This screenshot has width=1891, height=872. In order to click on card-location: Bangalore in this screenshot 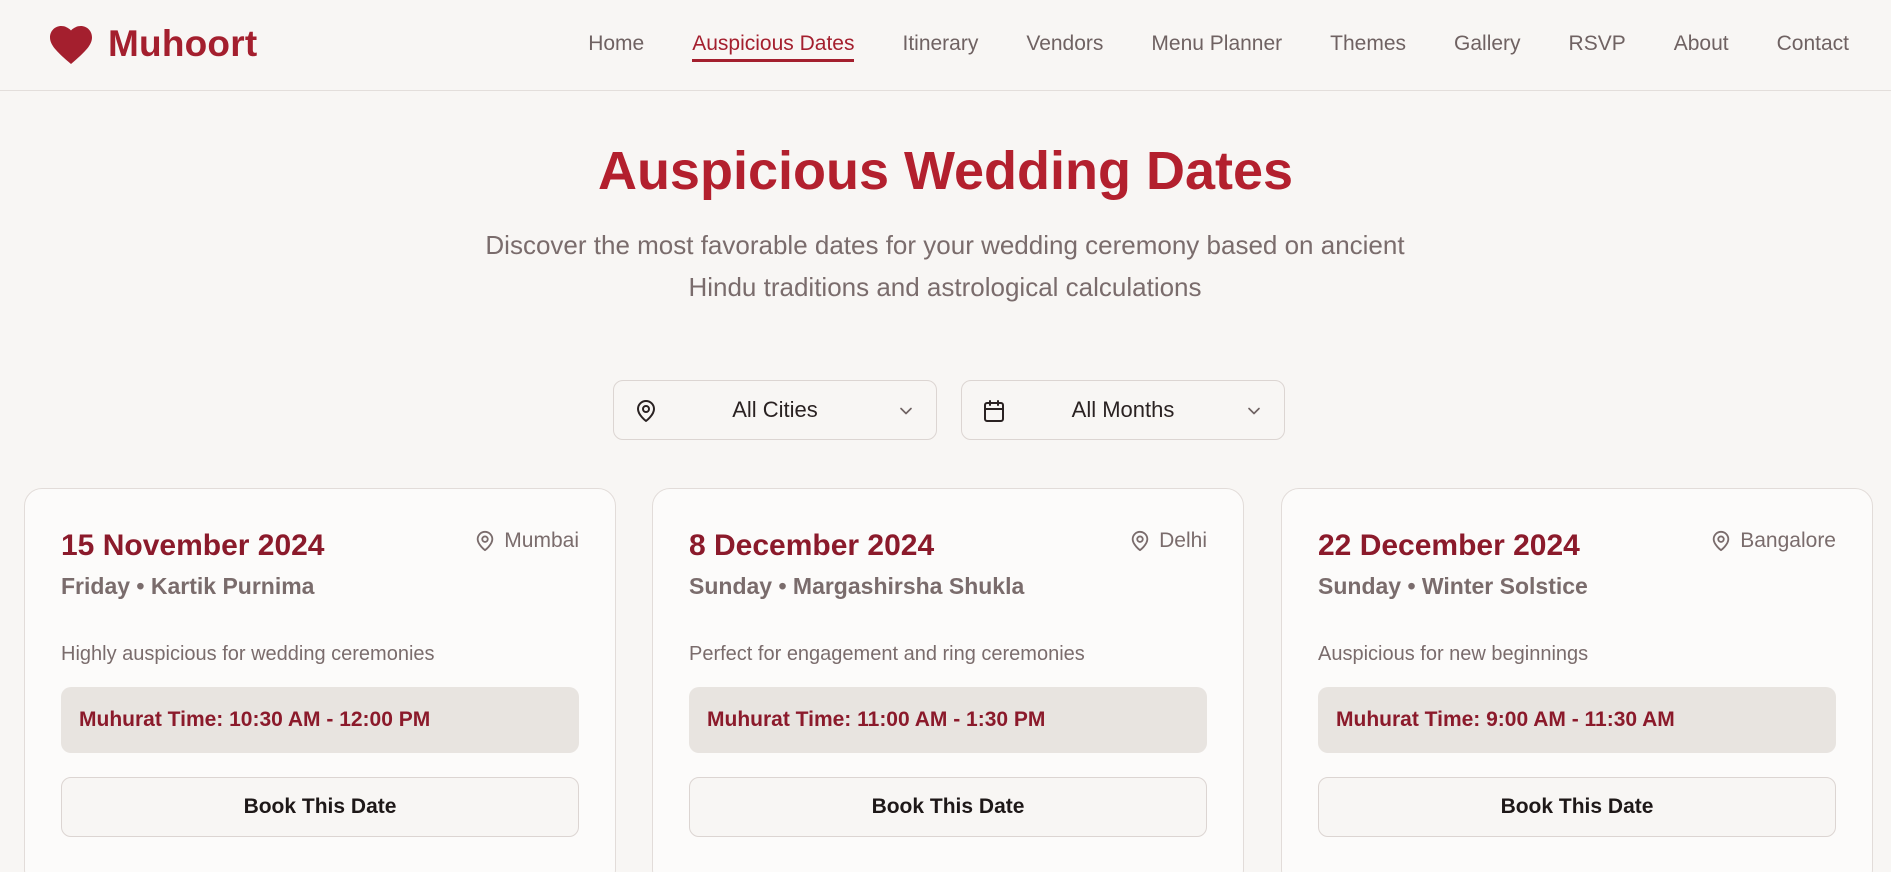, I will do `click(1773, 541)`.